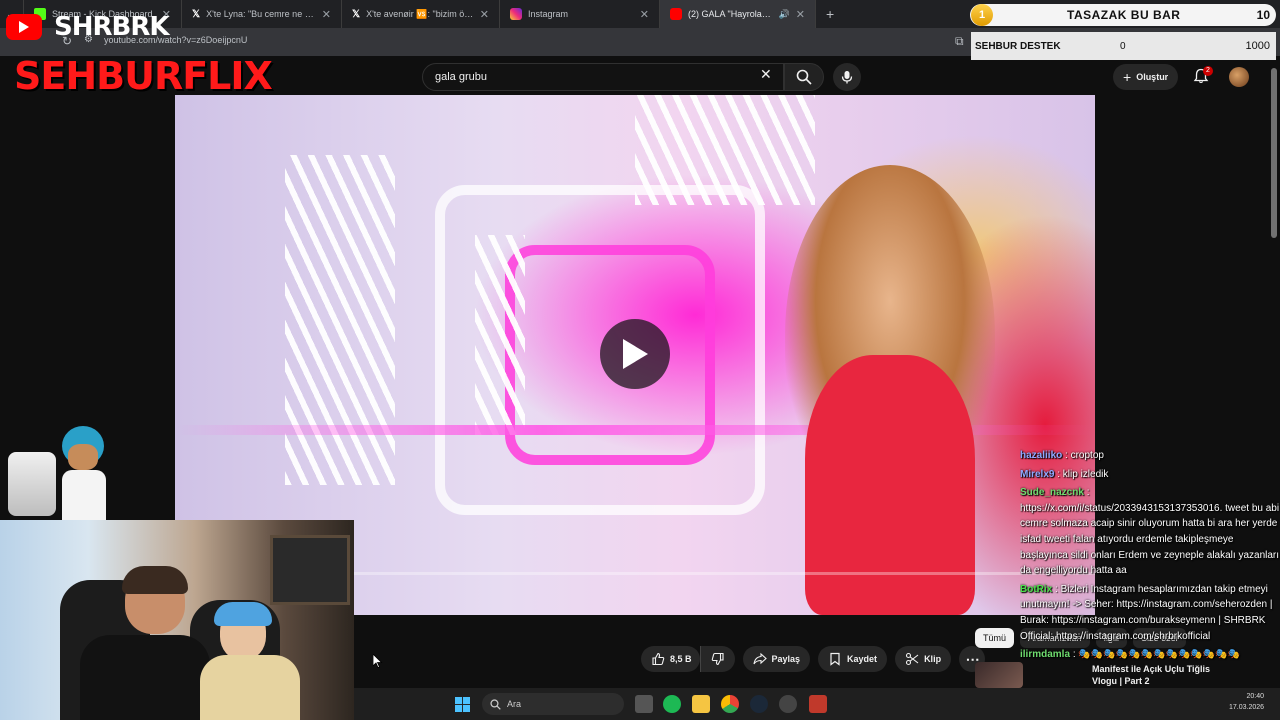 Image resolution: width=1280 pixels, height=720 pixels. I want to click on chat-text: : 🎭🎭🎭🎭🎭🎭🎭🎭🎭🎭🎭🎭🎭, so click(1156, 655).